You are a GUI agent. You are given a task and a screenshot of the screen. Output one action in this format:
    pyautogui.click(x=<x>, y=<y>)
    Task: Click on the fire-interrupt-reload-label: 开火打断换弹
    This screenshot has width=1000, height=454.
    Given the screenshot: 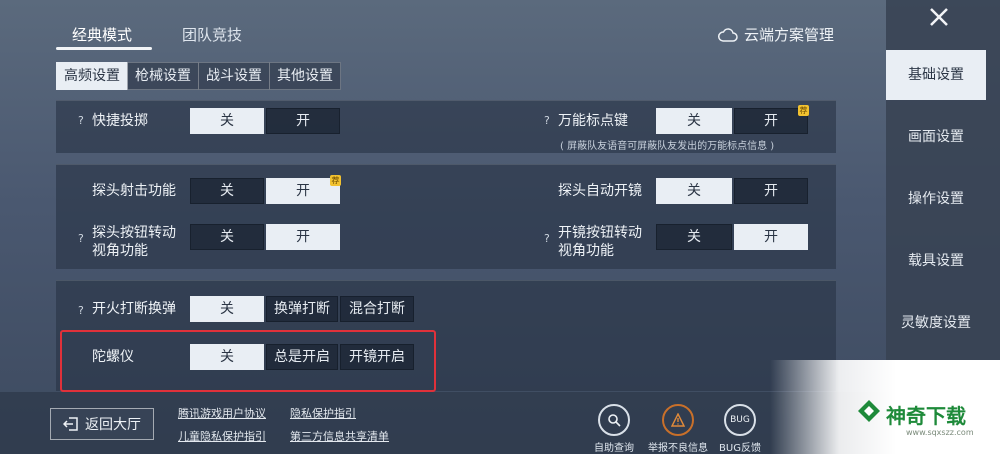 What is the action you would take?
    pyautogui.click(x=134, y=309)
    